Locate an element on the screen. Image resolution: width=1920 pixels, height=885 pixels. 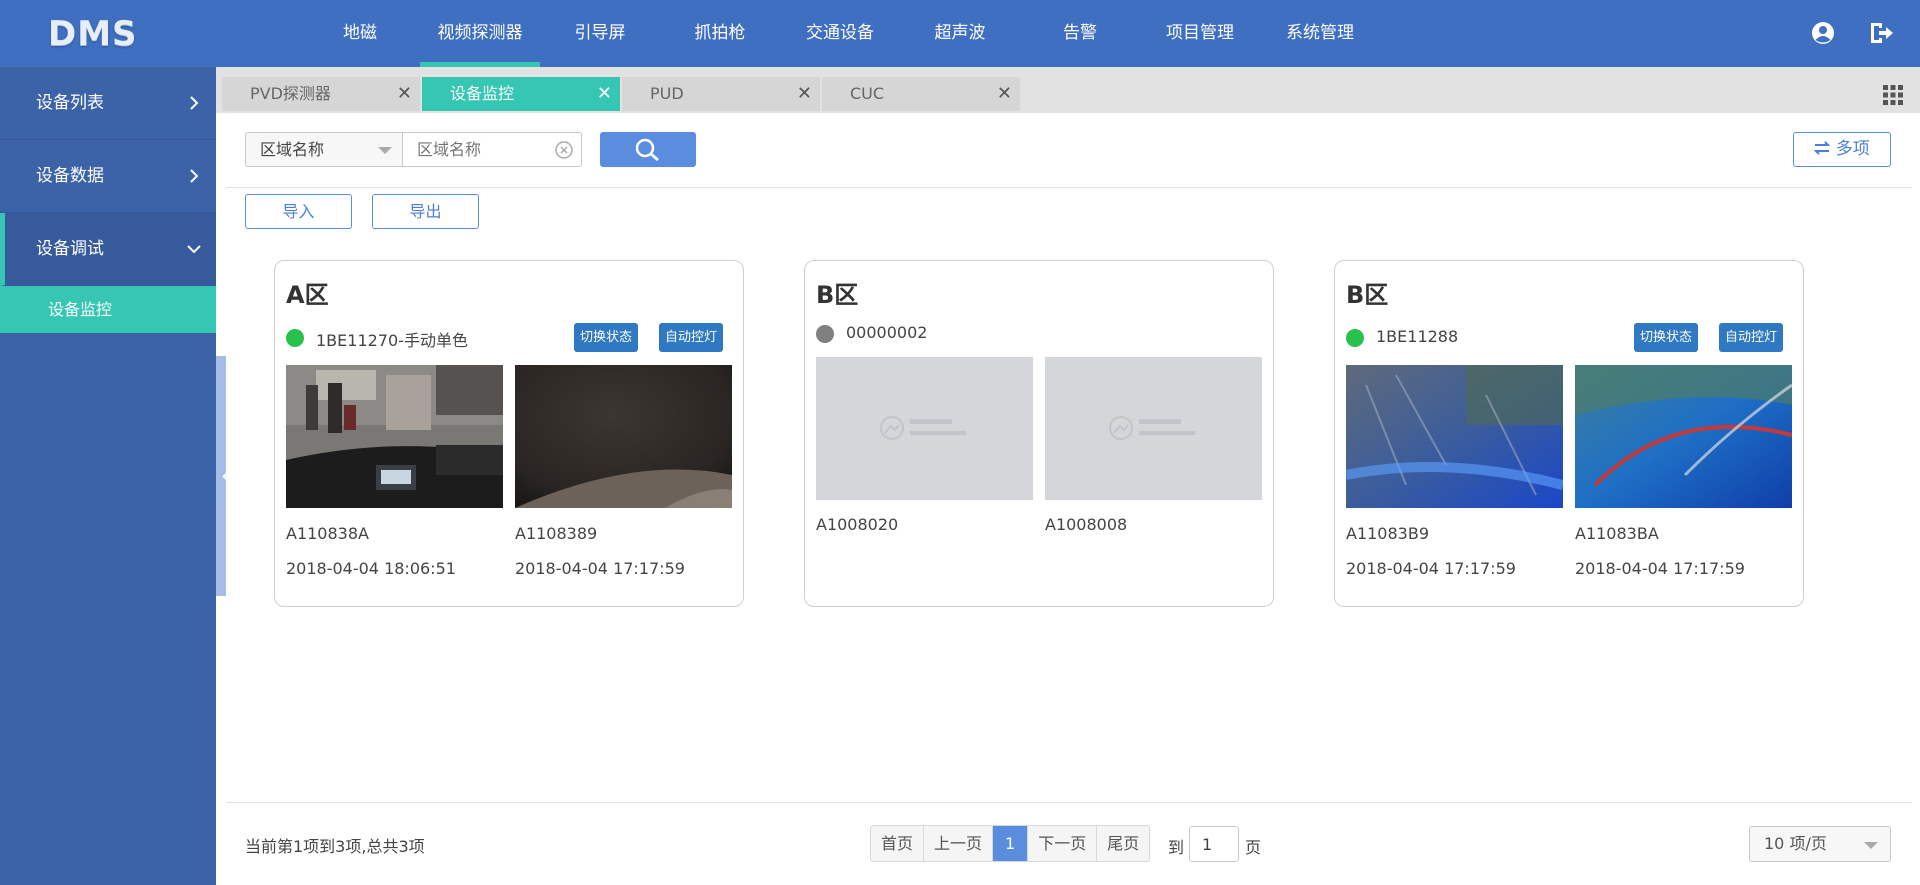
swap-icon is located at coordinates (1822, 148).